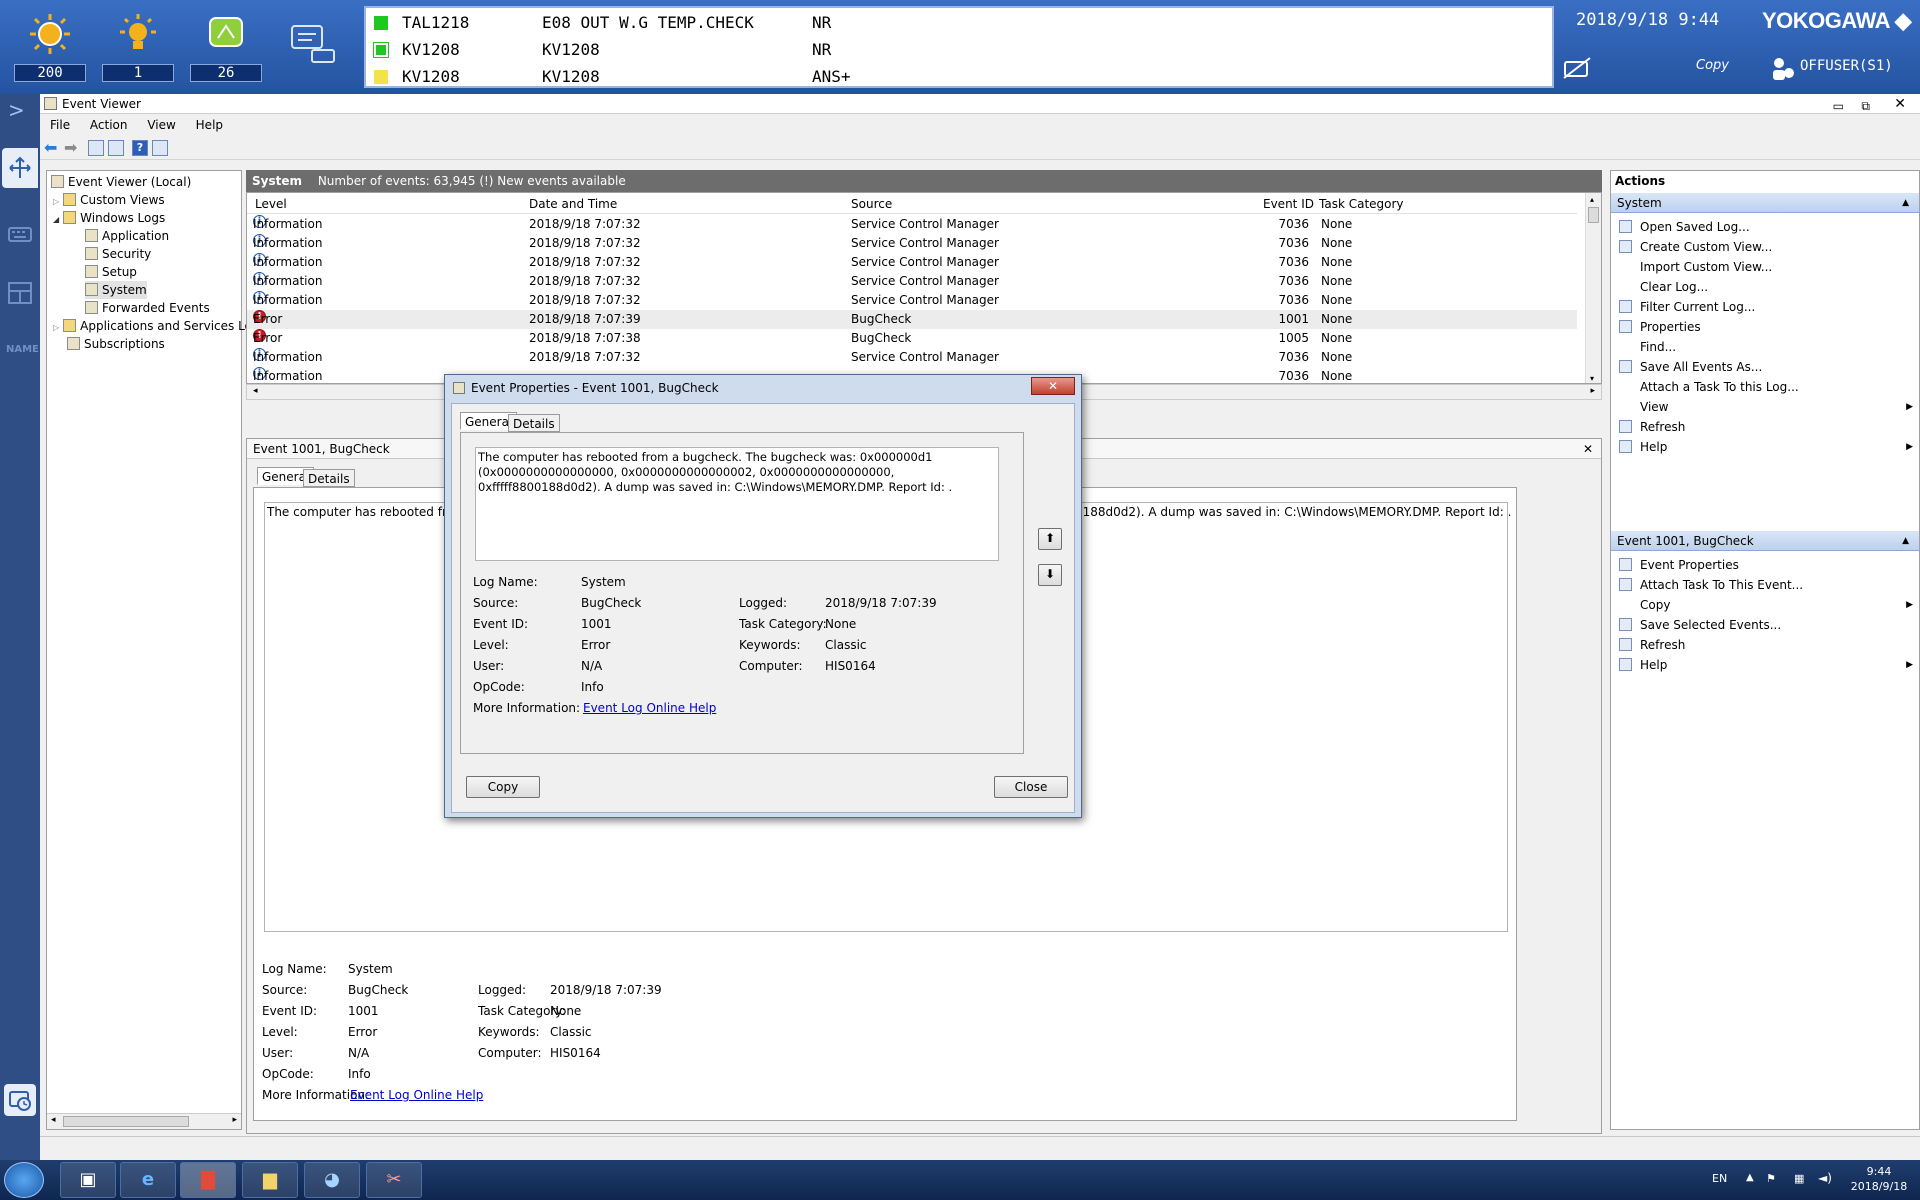  I want to click on action-item: Properties, so click(1767, 327).